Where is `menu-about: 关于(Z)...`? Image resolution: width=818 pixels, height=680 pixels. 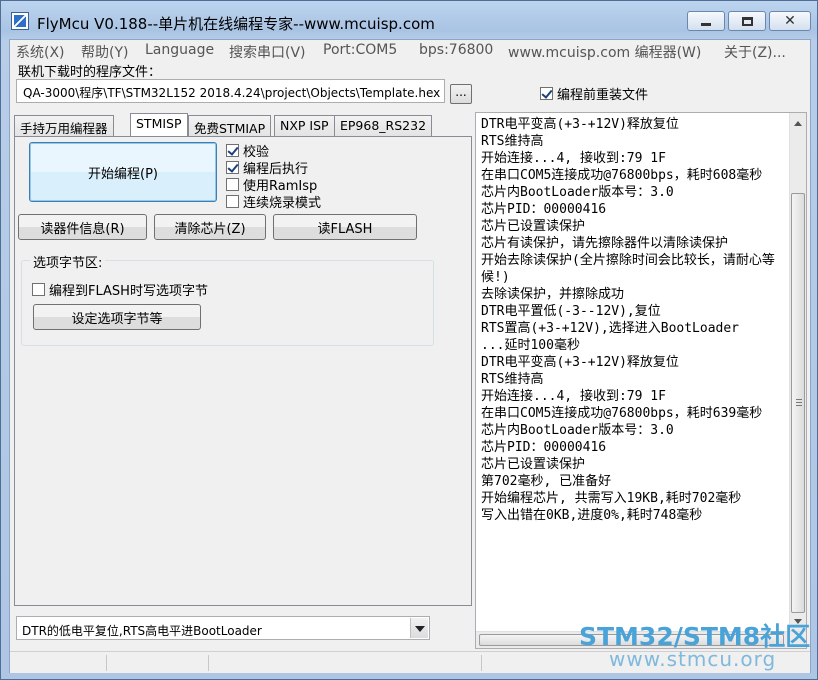 menu-about: 关于(Z)... is located at coordinates (755, 52).